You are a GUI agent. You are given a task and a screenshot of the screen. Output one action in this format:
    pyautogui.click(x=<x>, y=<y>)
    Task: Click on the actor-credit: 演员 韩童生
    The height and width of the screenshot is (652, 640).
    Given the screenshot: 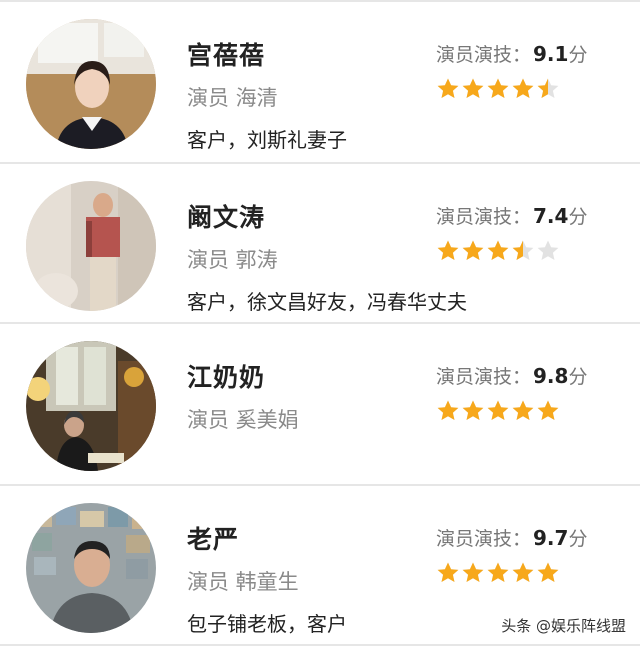 What is the action you would take?
    pyautogui.click(x=243, y=582)
    